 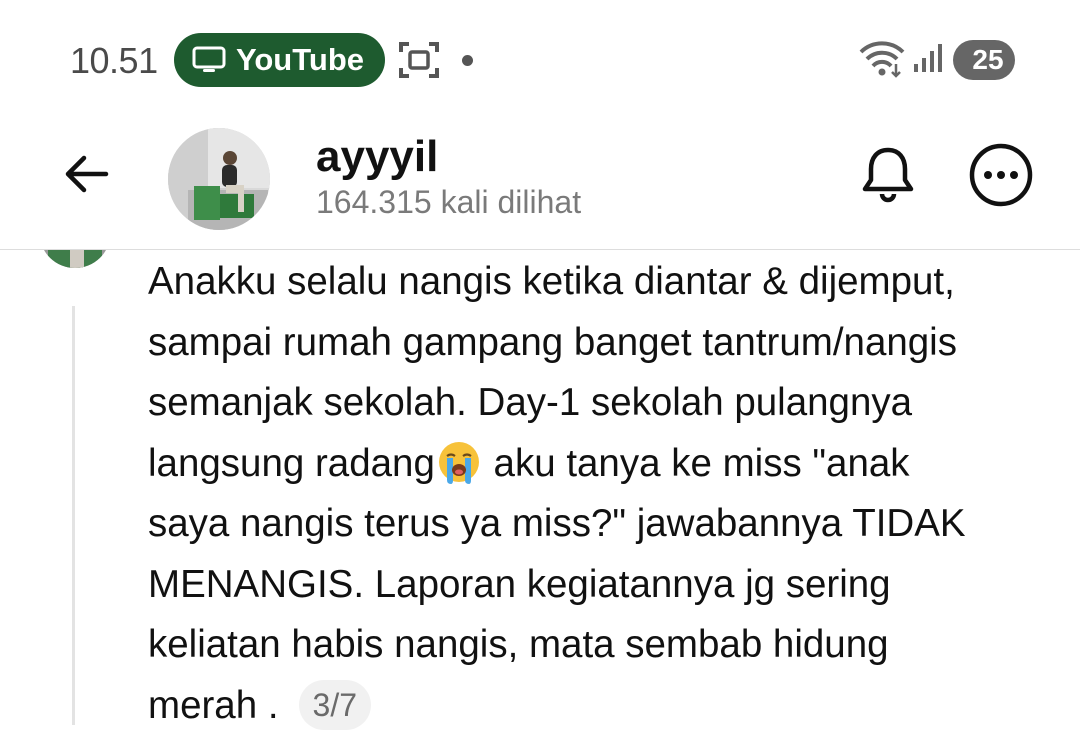 What do you see at coordinates (86, 174) in the screenshot?
I see `back-arrow-icon` at bounding box center [86, 174].